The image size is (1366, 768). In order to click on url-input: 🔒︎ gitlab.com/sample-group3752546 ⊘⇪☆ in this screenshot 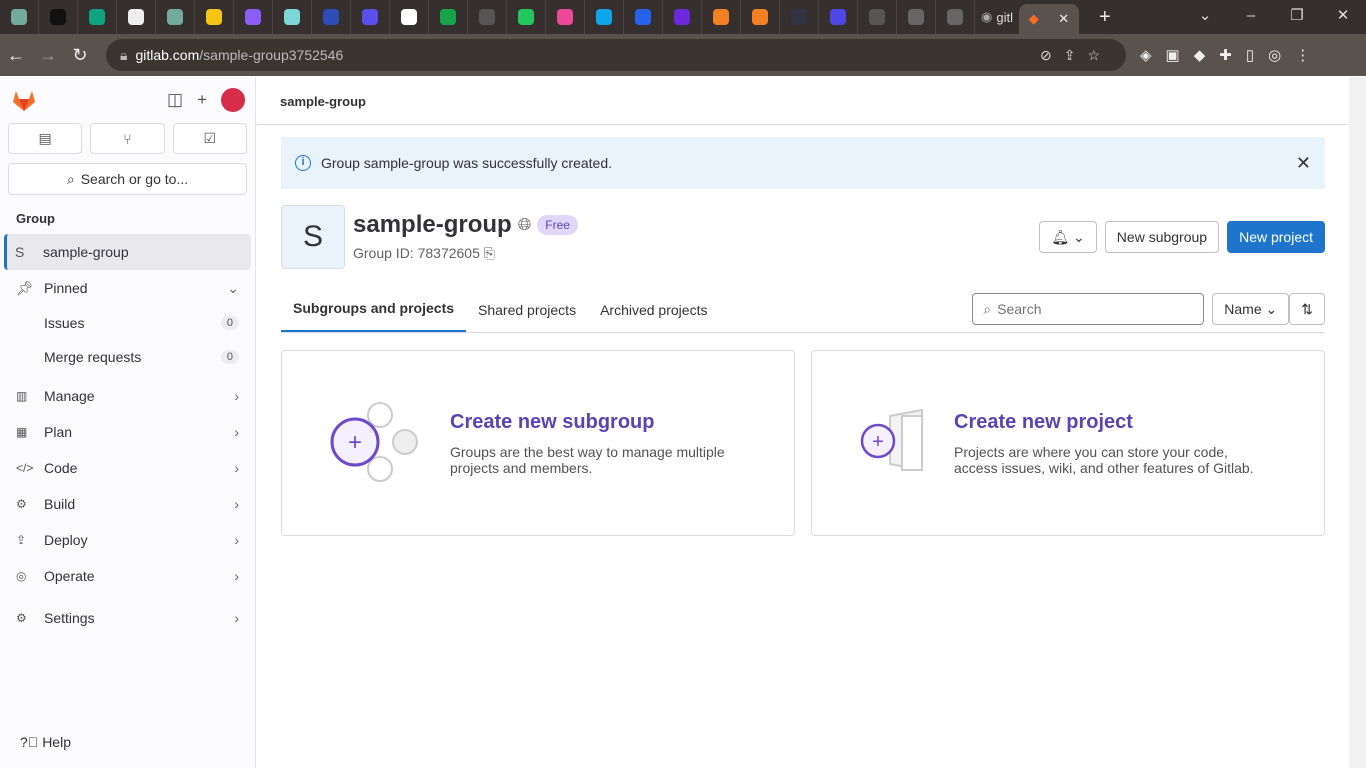, I will do `click(616, 55)`.